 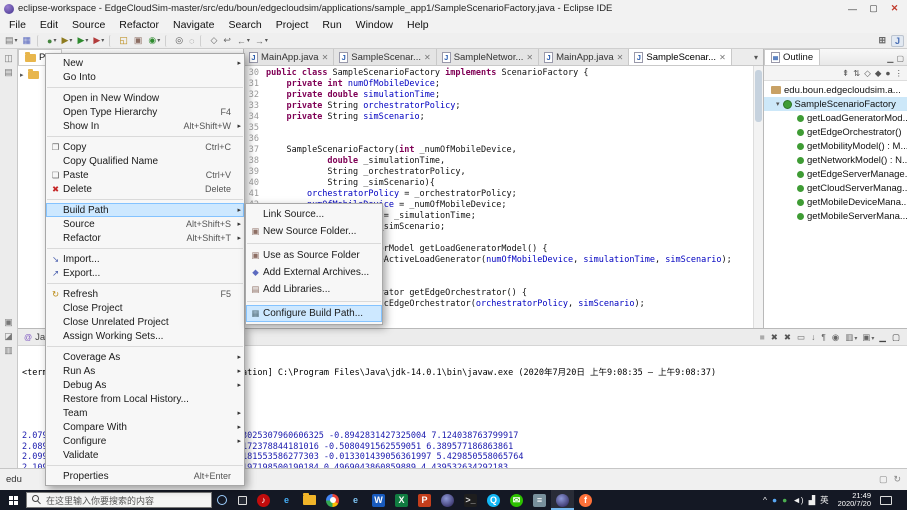 I want to click on context-menu-item: Debug As ▸, so click(x=145, y=385).